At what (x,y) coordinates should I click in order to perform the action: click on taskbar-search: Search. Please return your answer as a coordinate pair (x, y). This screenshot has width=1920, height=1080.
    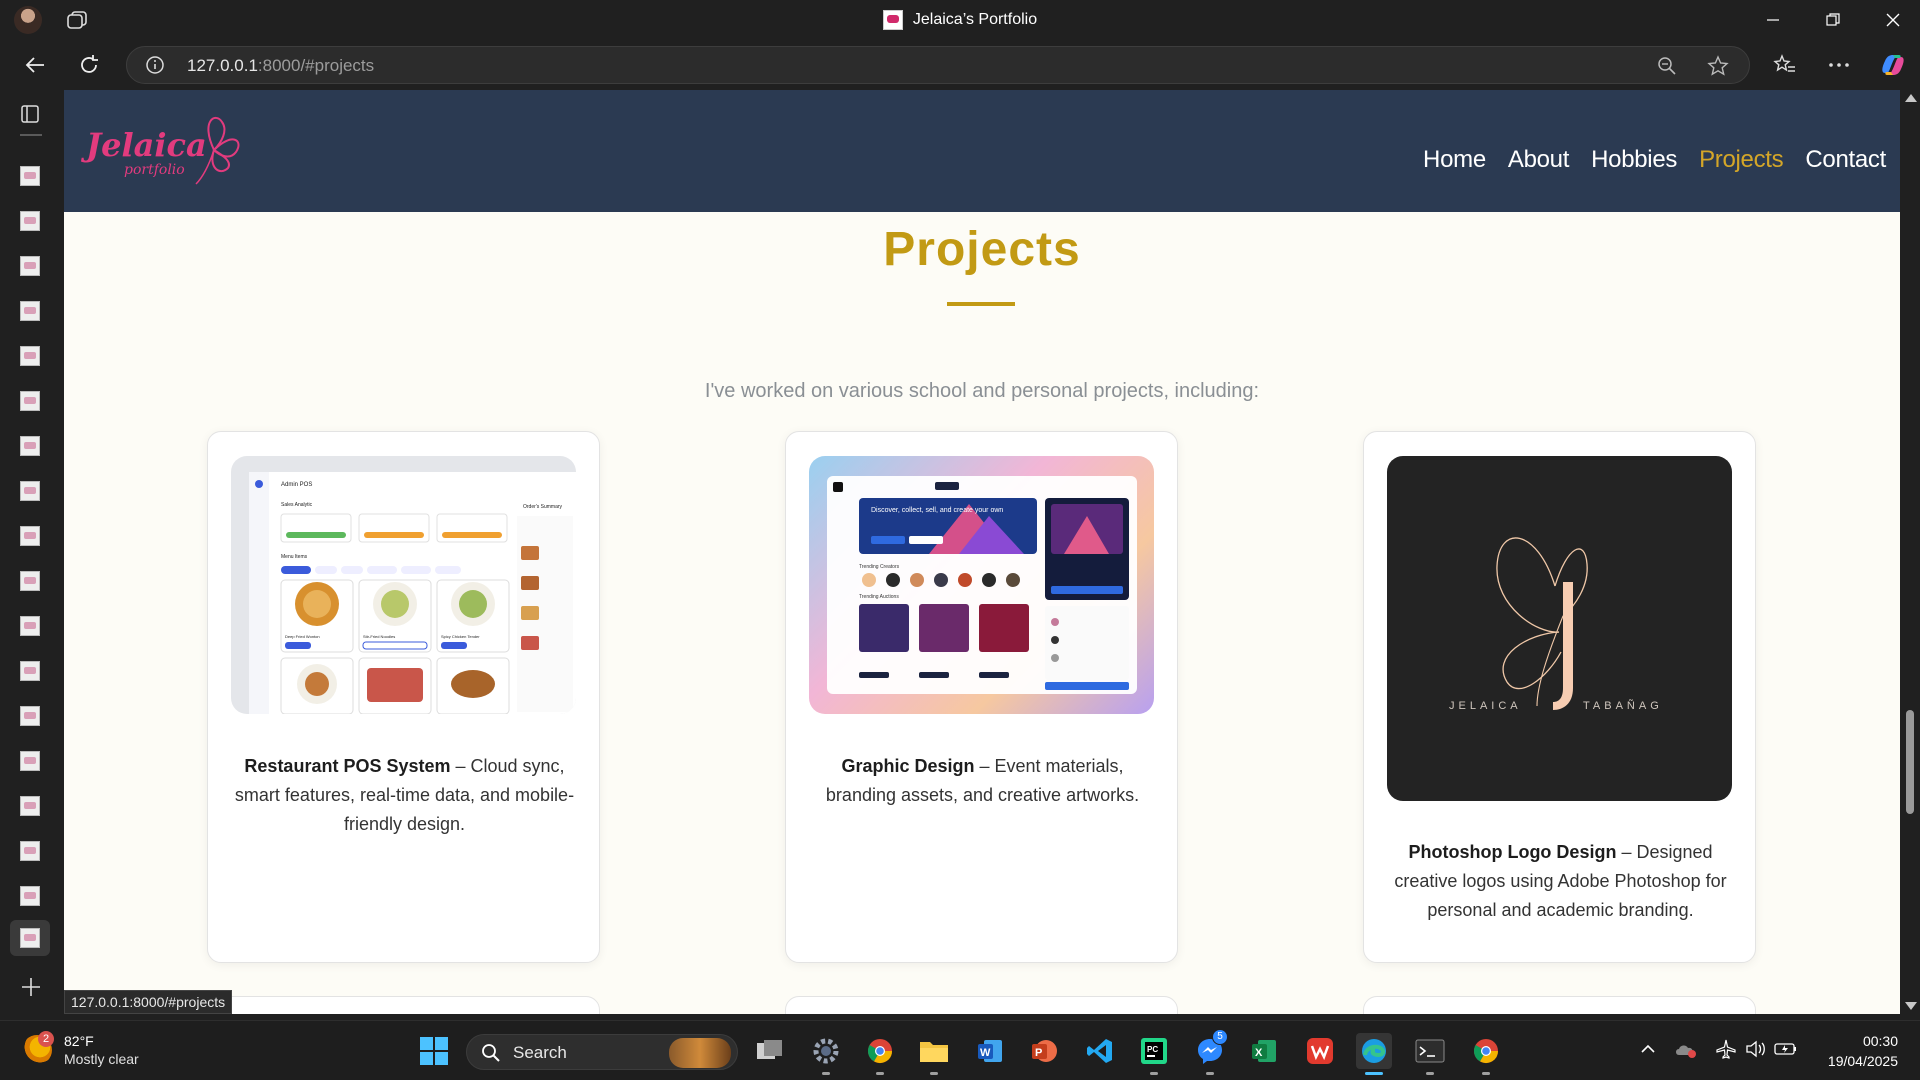
    Looking at the image, I should click on (602, 1052).